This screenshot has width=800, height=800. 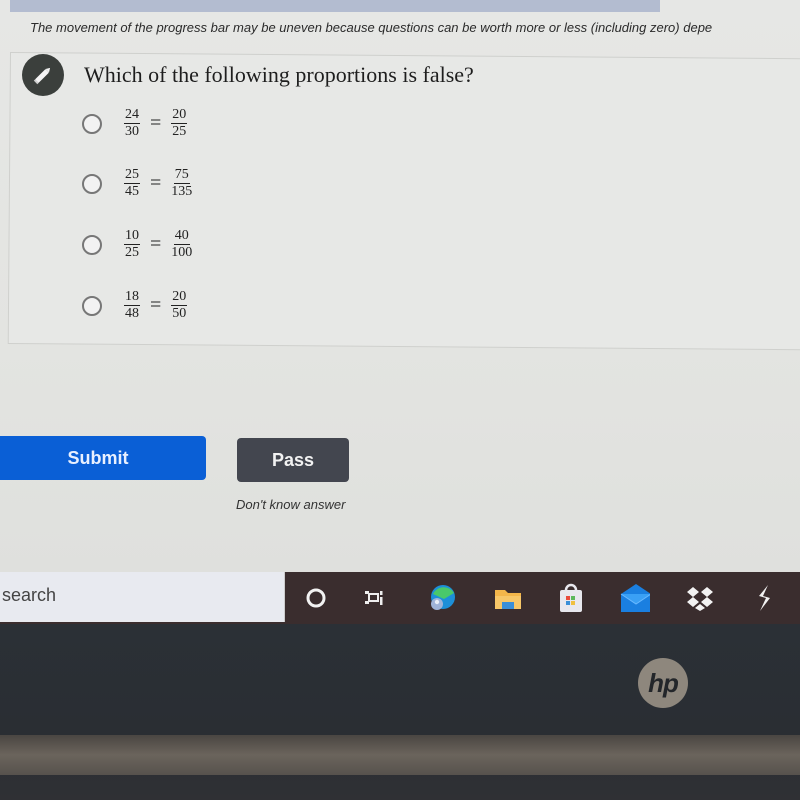 What do you see at coordinates (132, 183) in the screenshot?
I see `left-fraction: 25 45` at bounding box center [132, 183].